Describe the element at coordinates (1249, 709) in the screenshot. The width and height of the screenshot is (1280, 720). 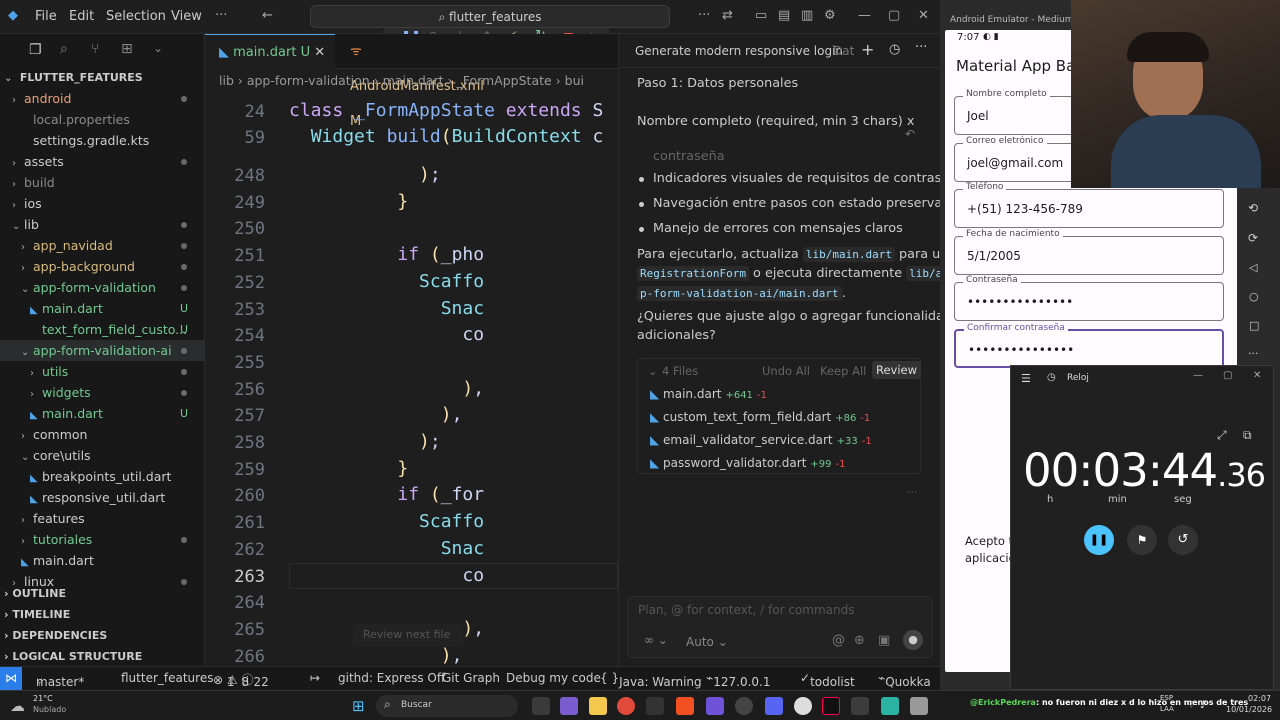
I see `taskbar-date: 10/01/2026` at that location.